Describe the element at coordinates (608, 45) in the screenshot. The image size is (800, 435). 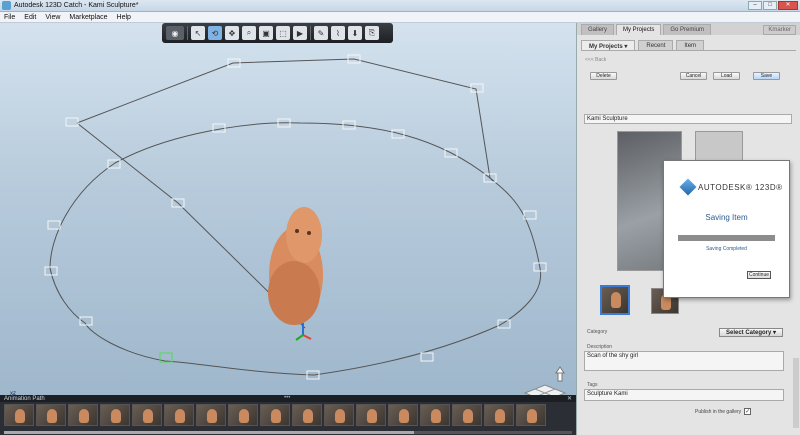
I see `subtab-my-projects: My Projects ▾` at that location.